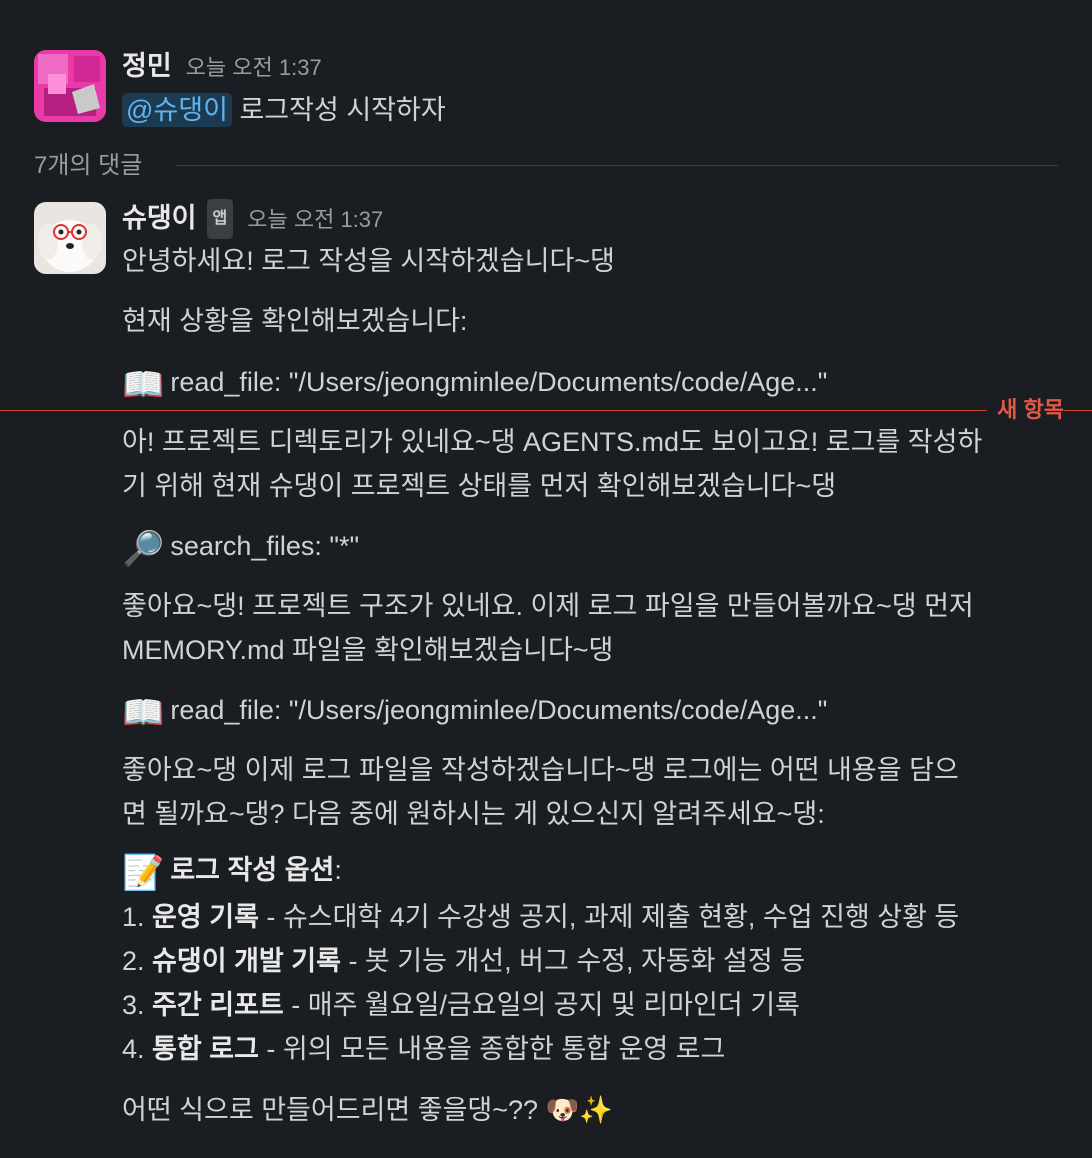 Image resolution: width=1092 pixels, height=1158 pixels. Describe the element at coordinates (133, 1005) in the screenshot. I see `list-number: 3.` at that location.